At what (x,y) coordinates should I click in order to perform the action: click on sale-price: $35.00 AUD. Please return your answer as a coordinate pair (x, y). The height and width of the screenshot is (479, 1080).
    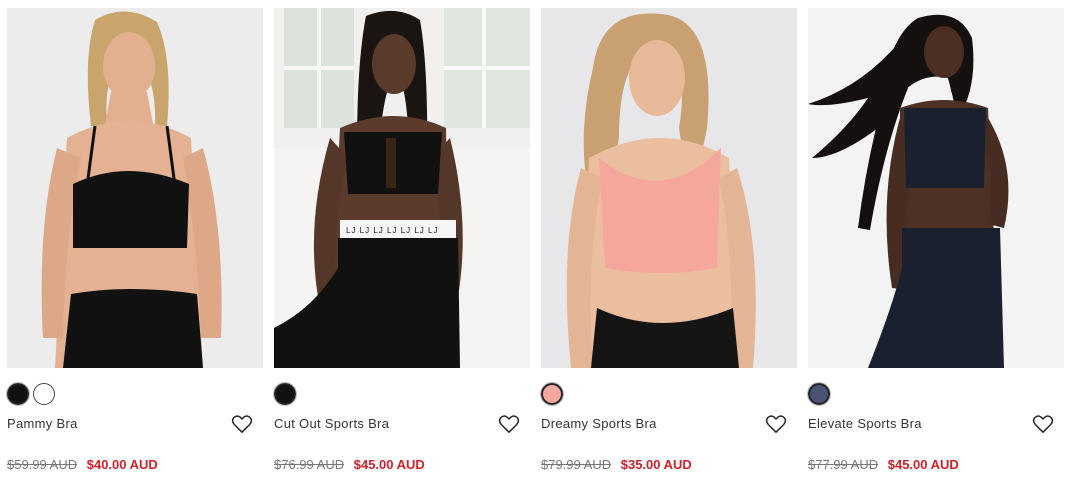
    Looking at the image, I should click on (656, 464).